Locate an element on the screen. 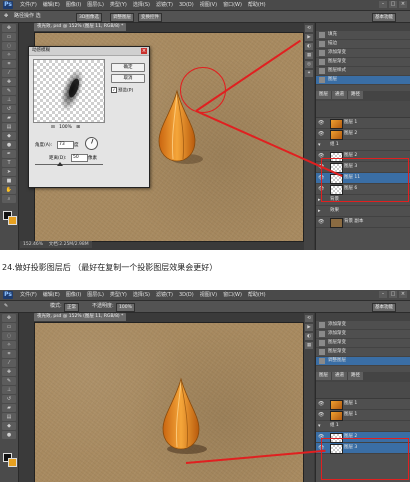 The image size is (410, 482). crop-icon: ⌗ is located at coordinates (9, 354).